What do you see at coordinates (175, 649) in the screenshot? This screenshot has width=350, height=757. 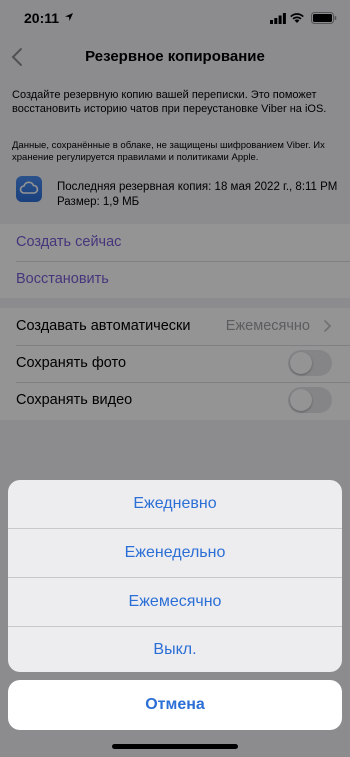 I see `option-off: Выкл.` at bounding box center [175, 649].